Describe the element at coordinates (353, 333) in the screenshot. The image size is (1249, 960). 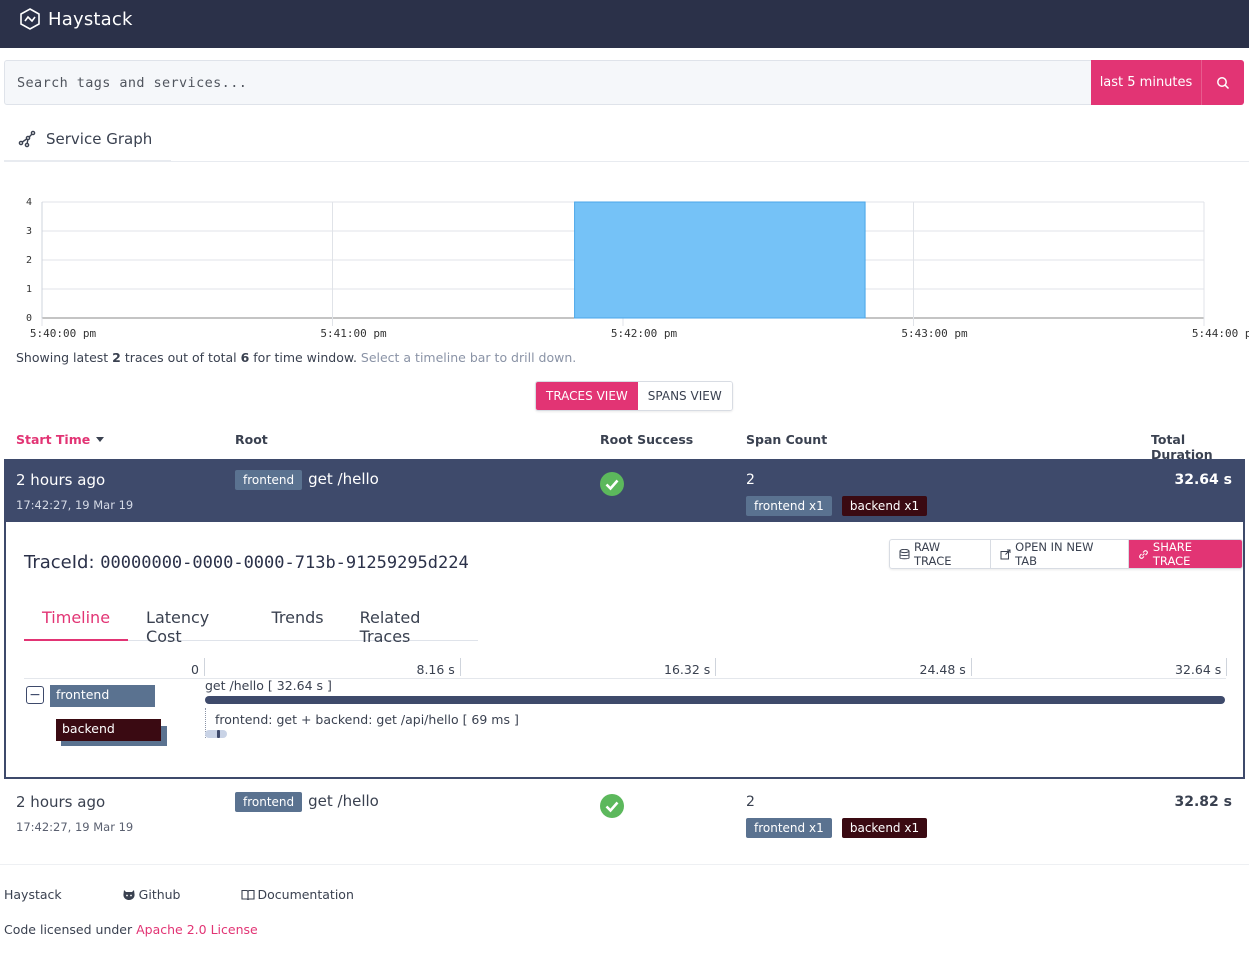
I see `x-tick-label: 5:41:00 pm` at that location.